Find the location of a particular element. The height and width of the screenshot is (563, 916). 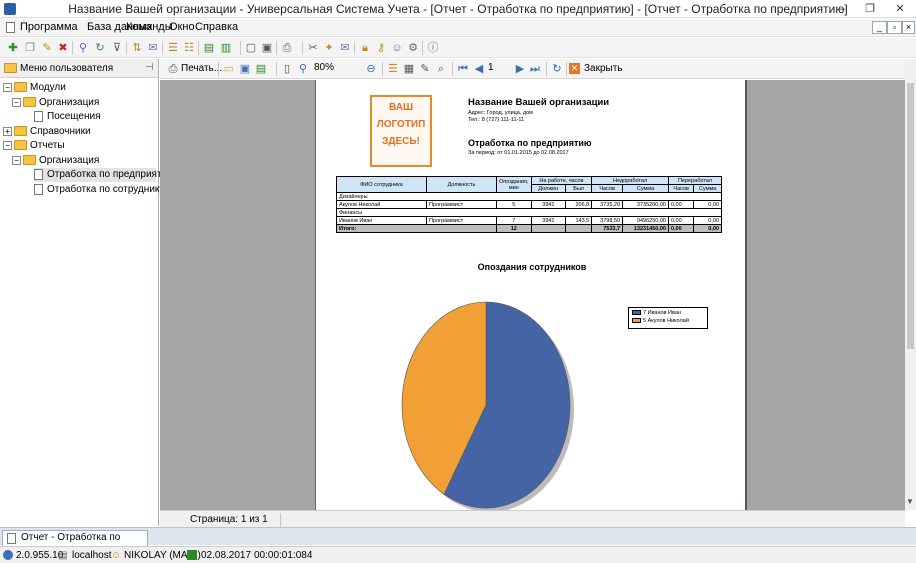

chart-legend: 7 Иванов Иван 5 Акулов Николай is located at coordinates (668, 318).